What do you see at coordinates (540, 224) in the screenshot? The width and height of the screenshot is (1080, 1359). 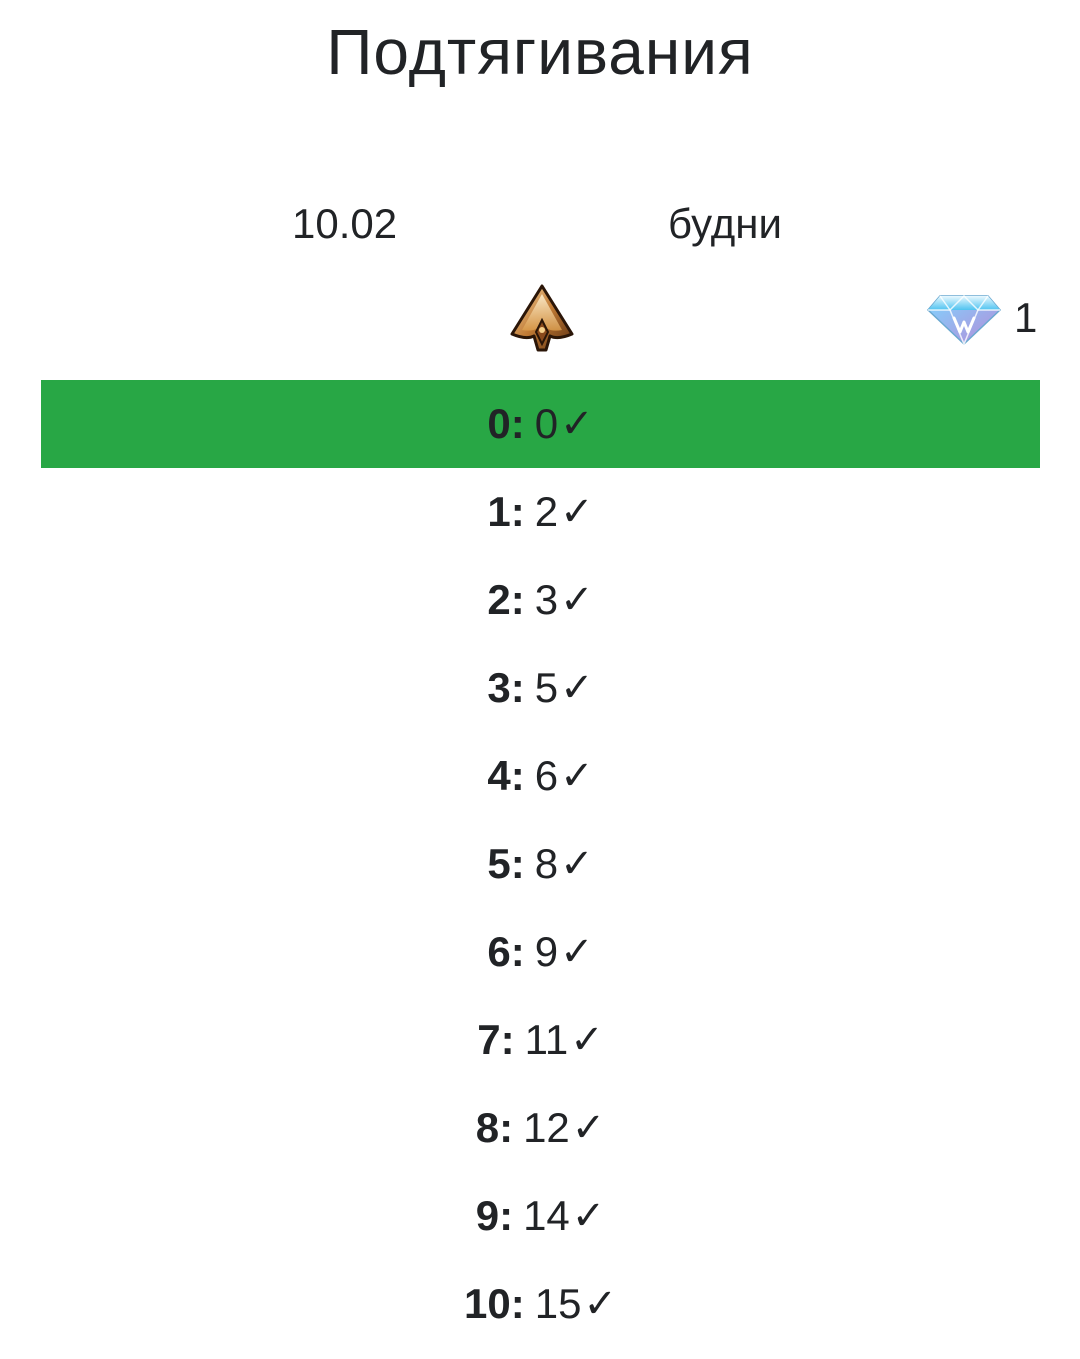 I see `info-row: 10.02 будни` at bounding box center [540, 224].